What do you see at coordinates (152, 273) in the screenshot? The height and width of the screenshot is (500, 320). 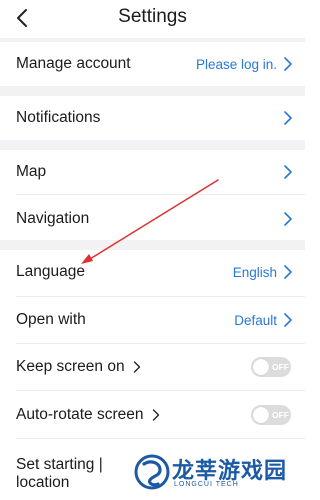 I see `language-row: Language English` at bounding box center [152, 273].